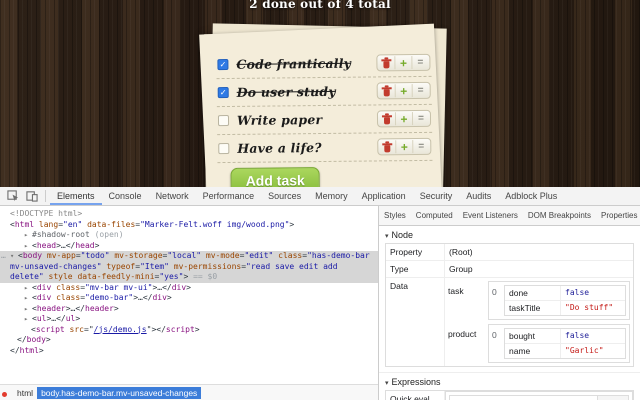  I want to click on row-value: Group, so click(461, 269).